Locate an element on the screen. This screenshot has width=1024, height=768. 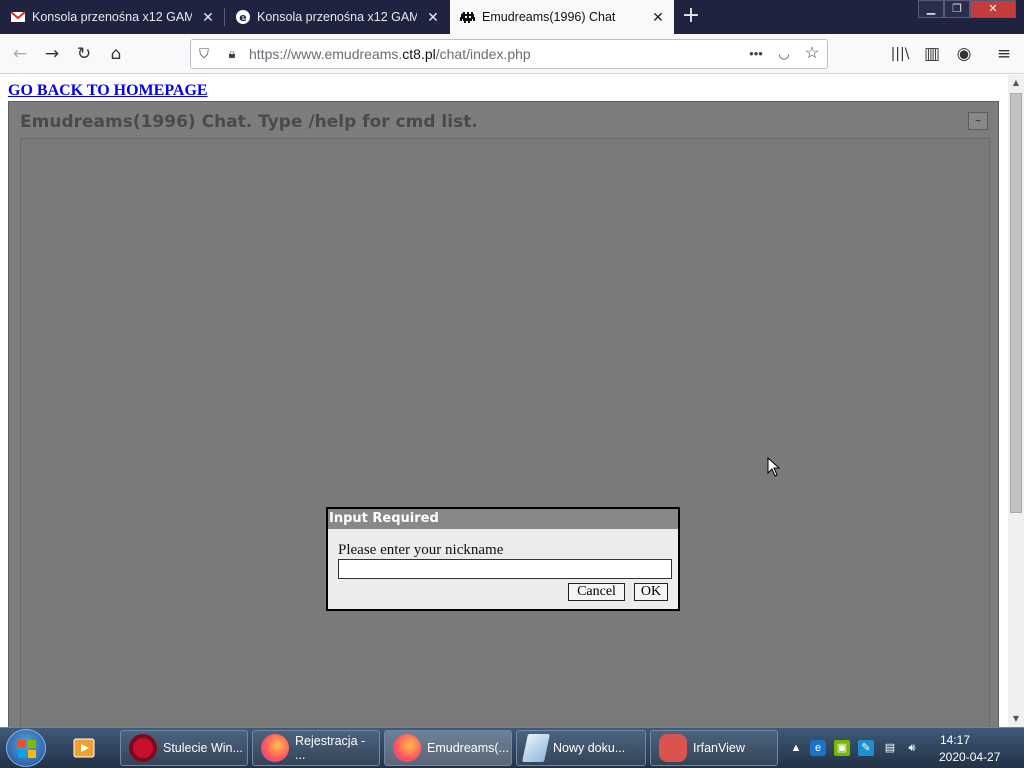
clock-date: 2020-04-27 is located at coordinates (969, 757).